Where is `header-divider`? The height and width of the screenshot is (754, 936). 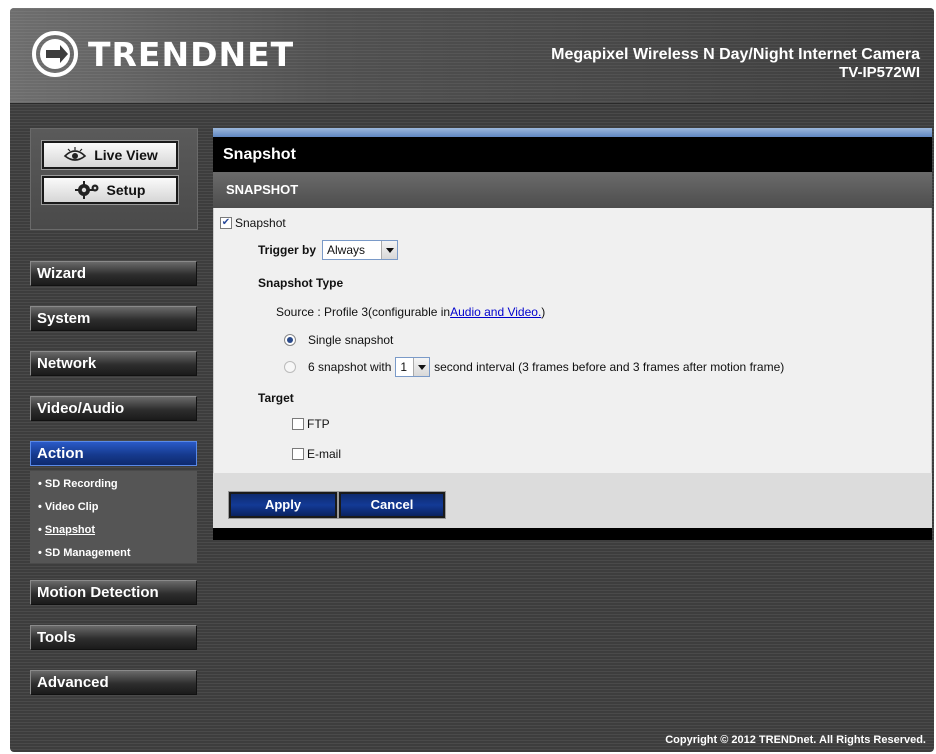
header-divider is located at coordinates (472, 103).